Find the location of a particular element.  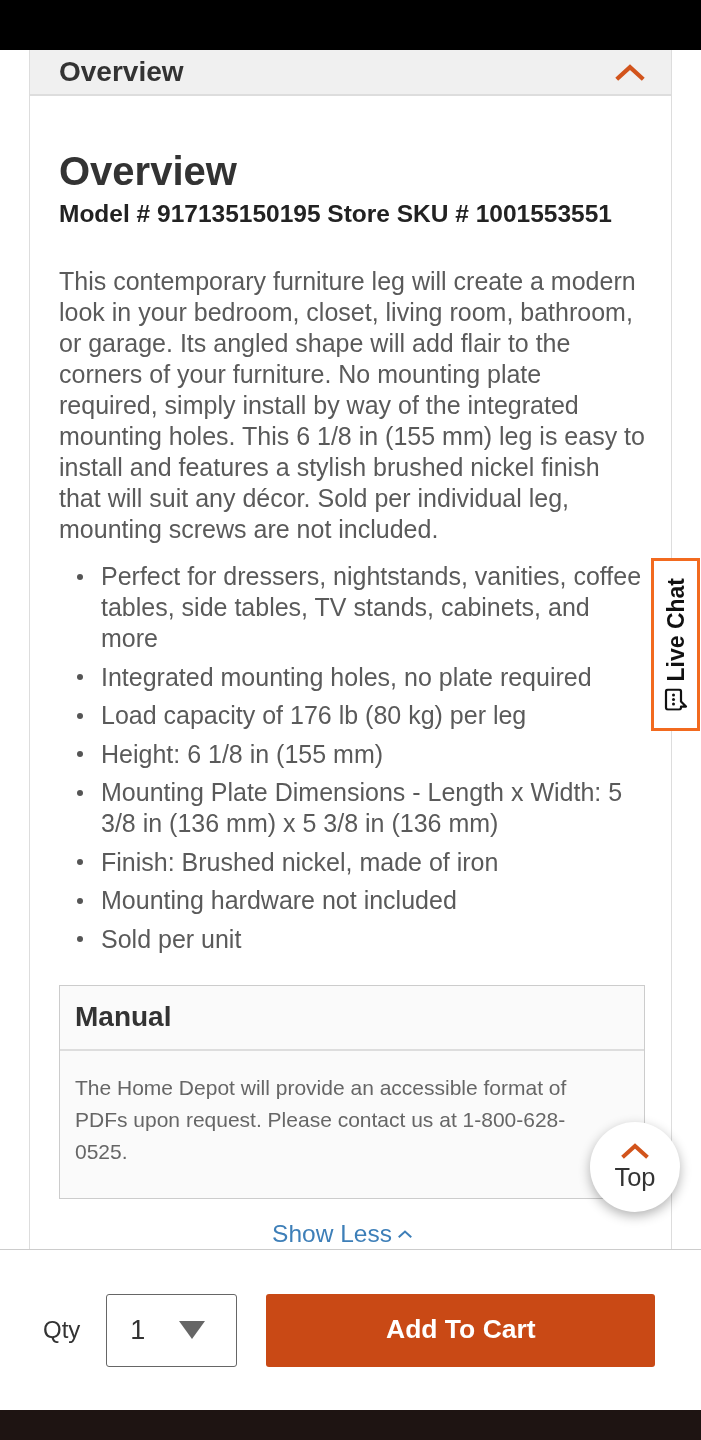

model-sku-text: Model # 917135150195 Store SKU # 1001553551 is located at coordinates (336, 214).